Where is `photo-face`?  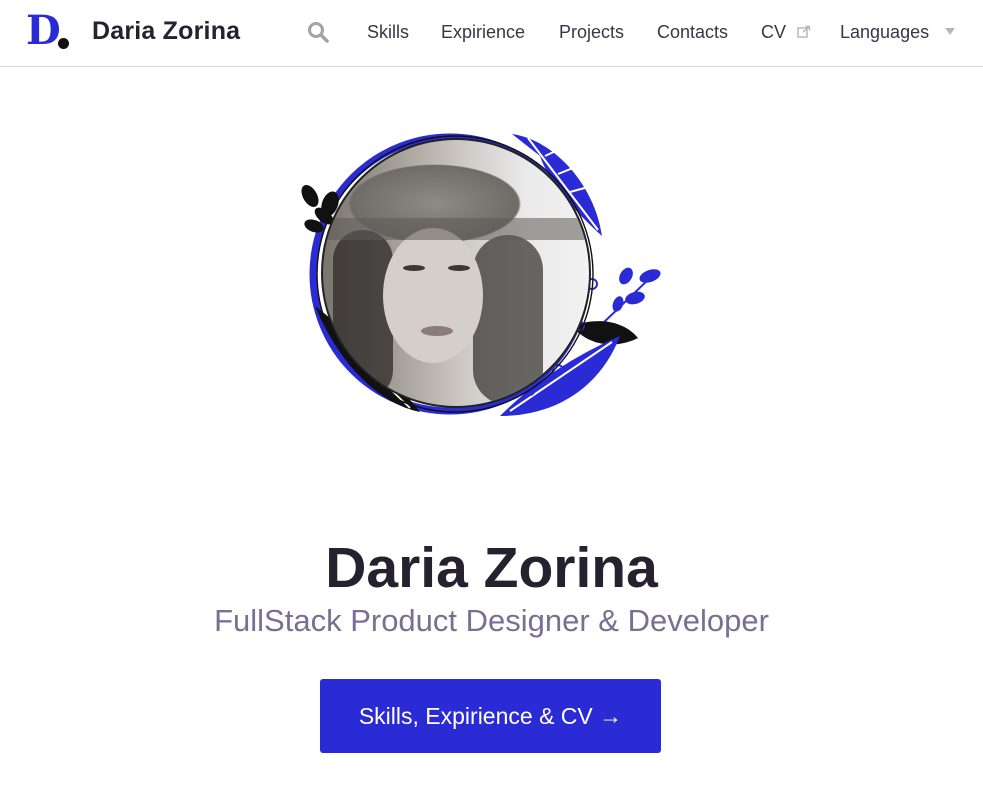
photo-face is located at coordinates (433, 295).